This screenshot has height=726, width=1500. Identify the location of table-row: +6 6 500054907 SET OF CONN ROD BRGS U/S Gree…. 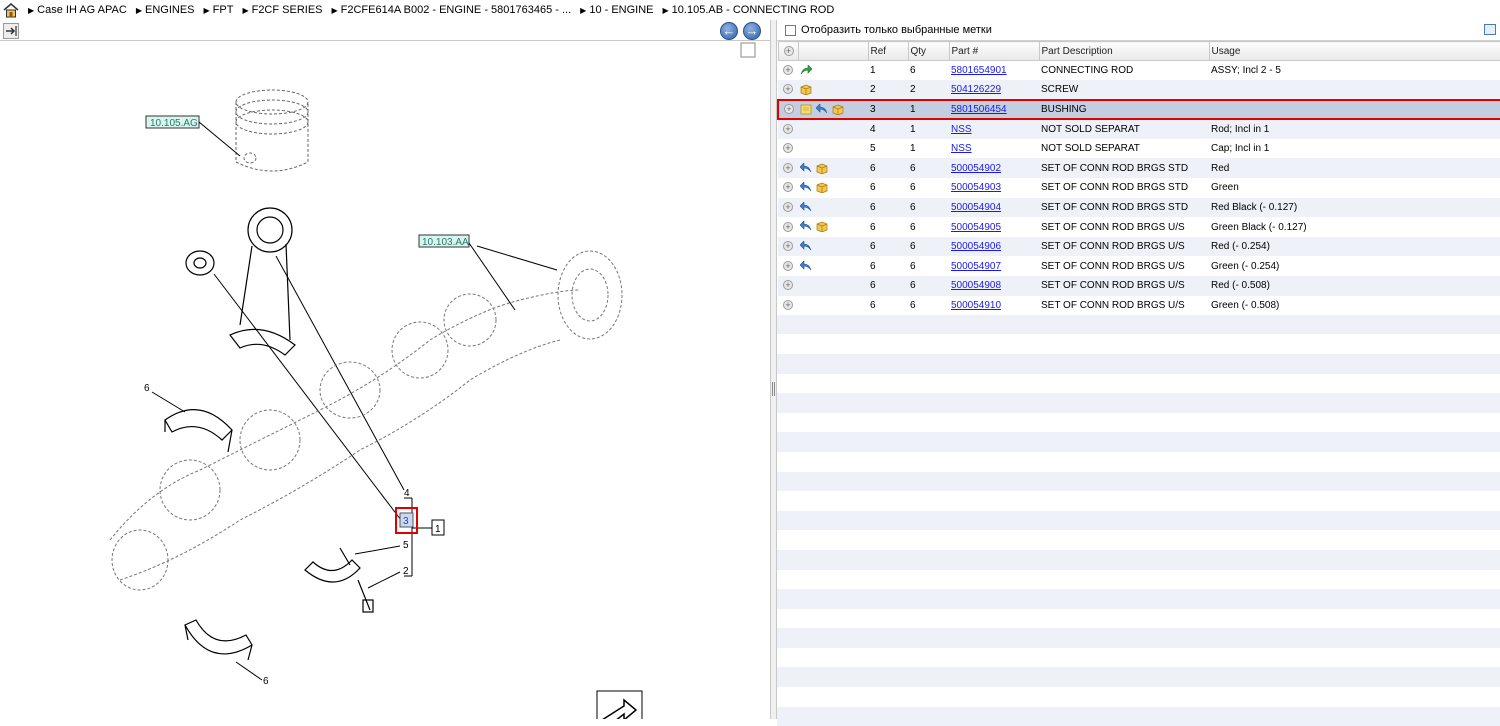
(1139, 266).